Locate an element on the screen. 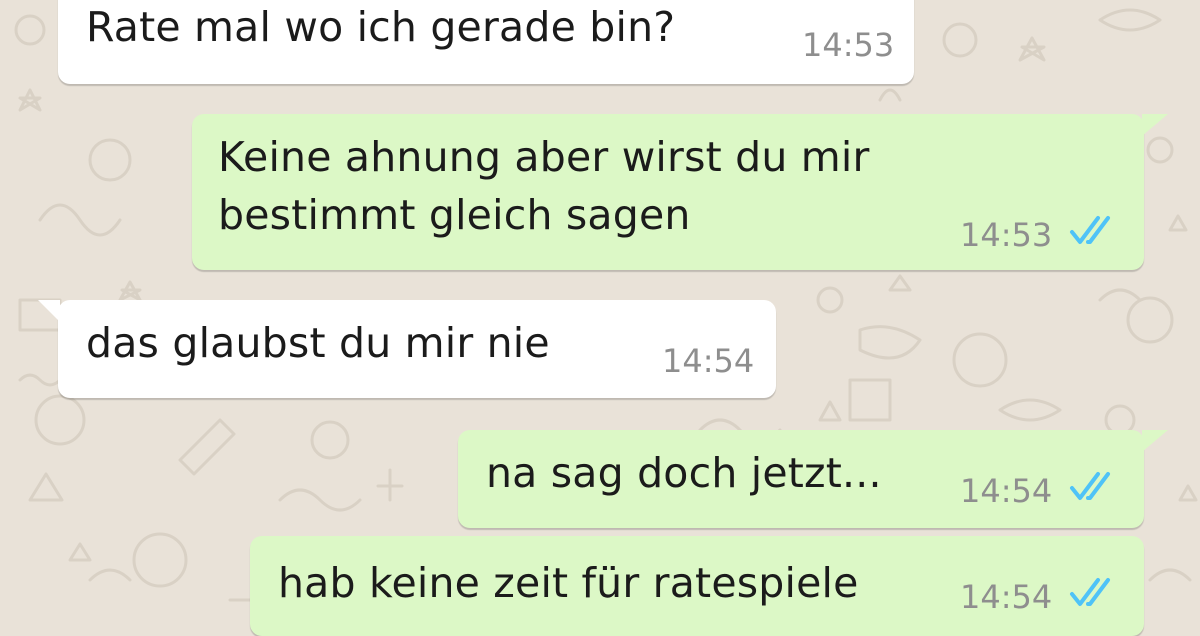  message-text: Rate mal wo ich gerade bin? is located at coordinates (381, 27).